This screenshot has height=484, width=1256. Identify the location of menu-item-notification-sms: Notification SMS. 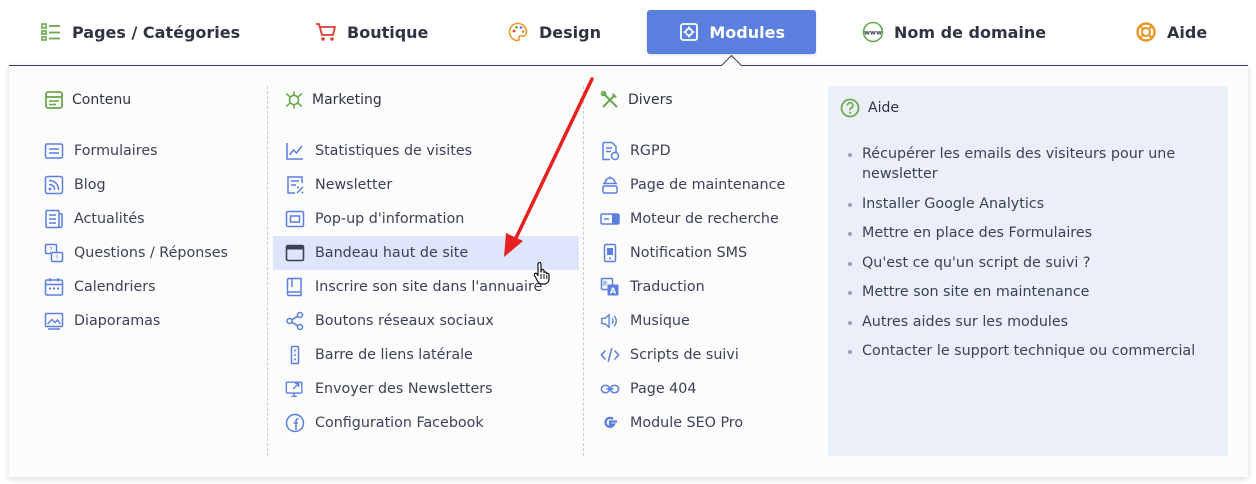
(707, 253).